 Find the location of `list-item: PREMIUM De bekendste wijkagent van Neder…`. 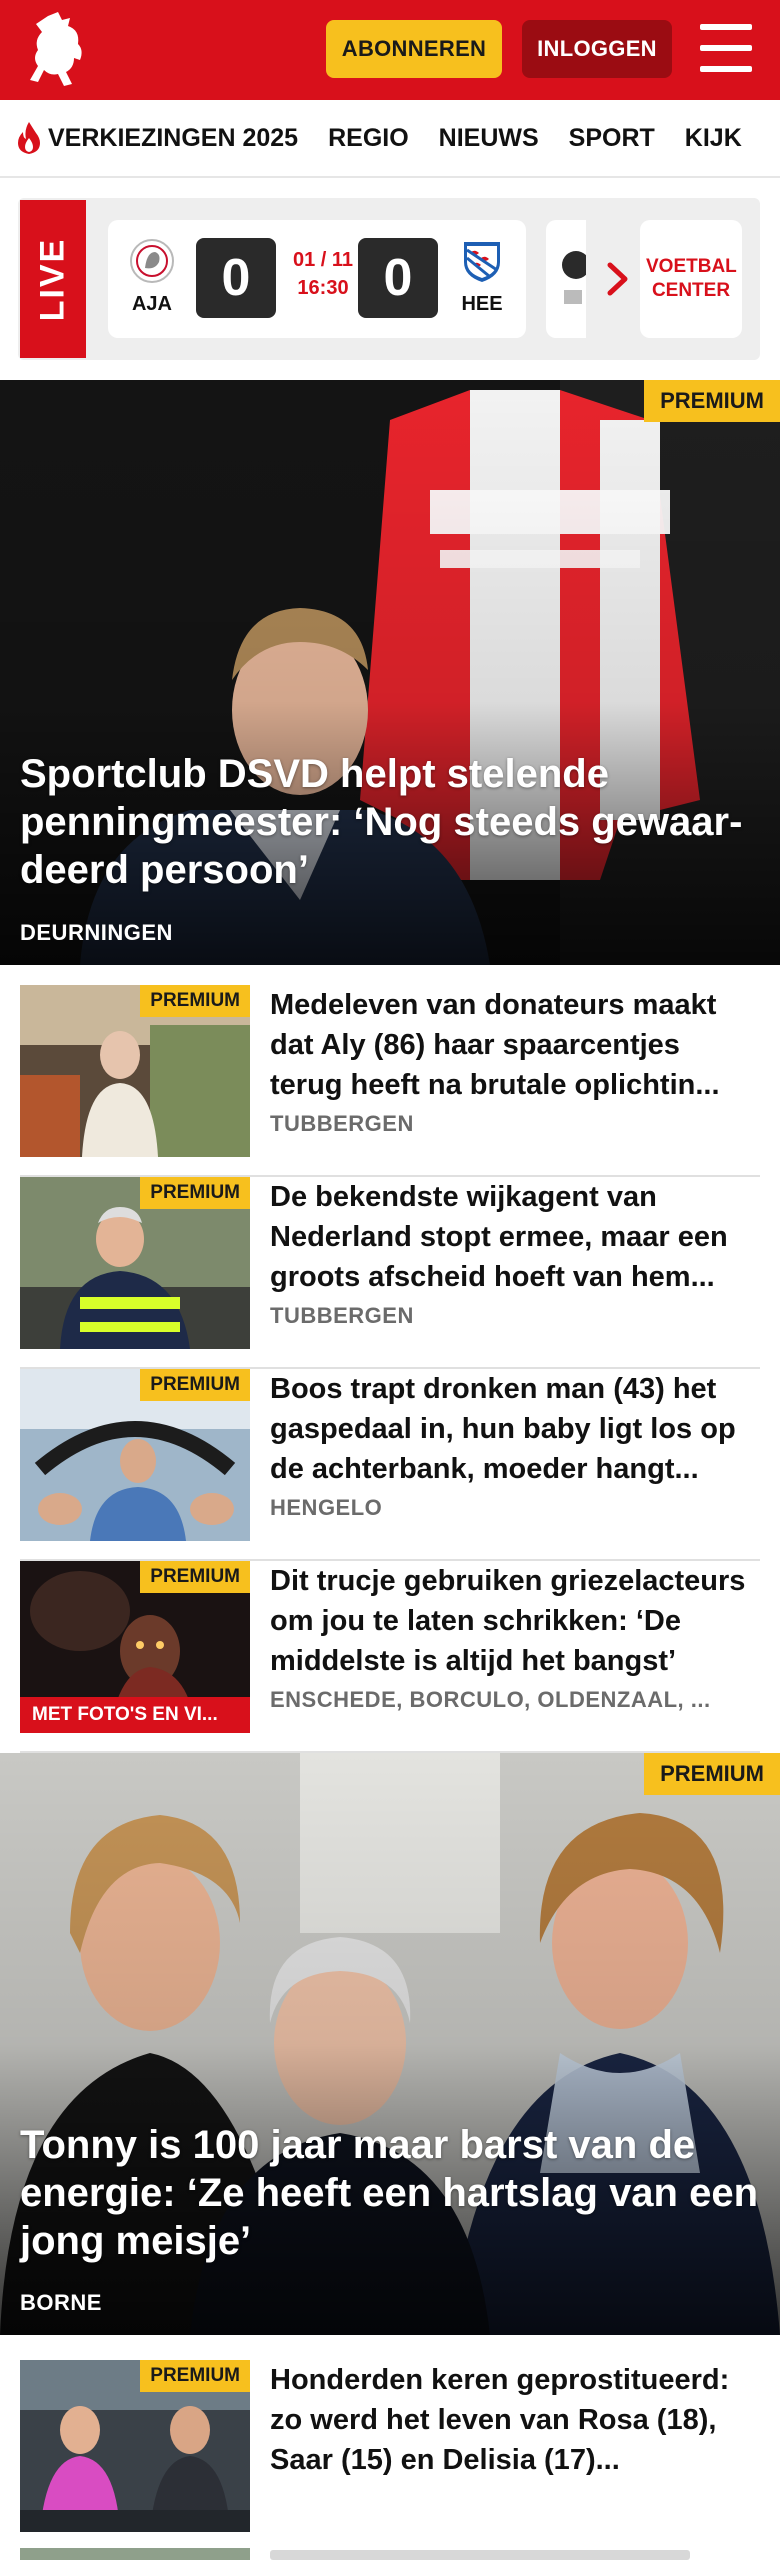

list-item: PREMIUM De bekendste wijkagent van Neder… is located at coordinates (390, 1273).